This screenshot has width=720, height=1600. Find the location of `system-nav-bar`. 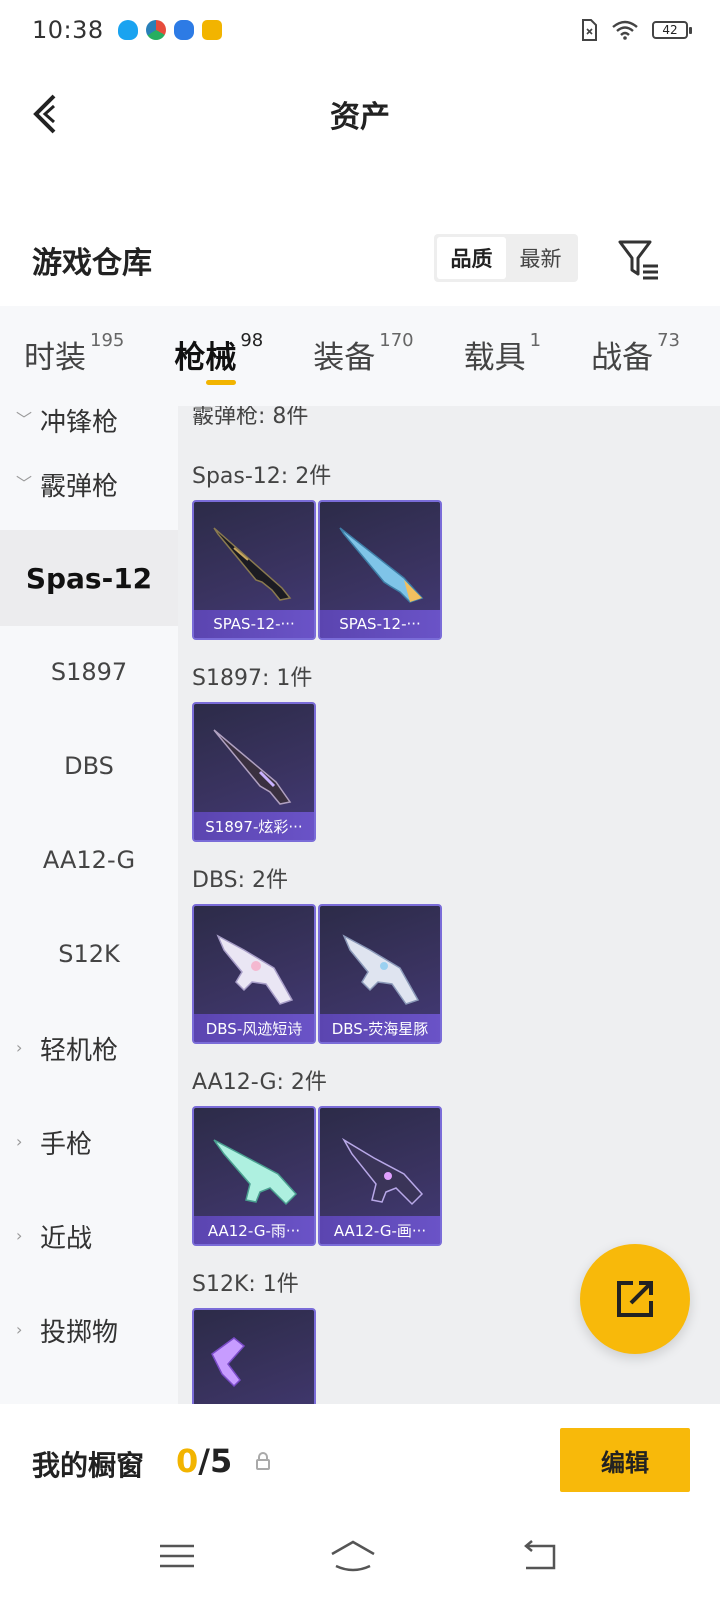

system-nav-bar is located at coordinates (360, 1561).